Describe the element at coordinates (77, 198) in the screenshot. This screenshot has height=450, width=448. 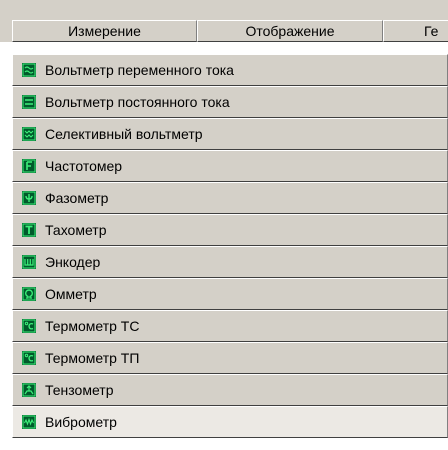
I see `instrument-label: Фазометр` at that location.